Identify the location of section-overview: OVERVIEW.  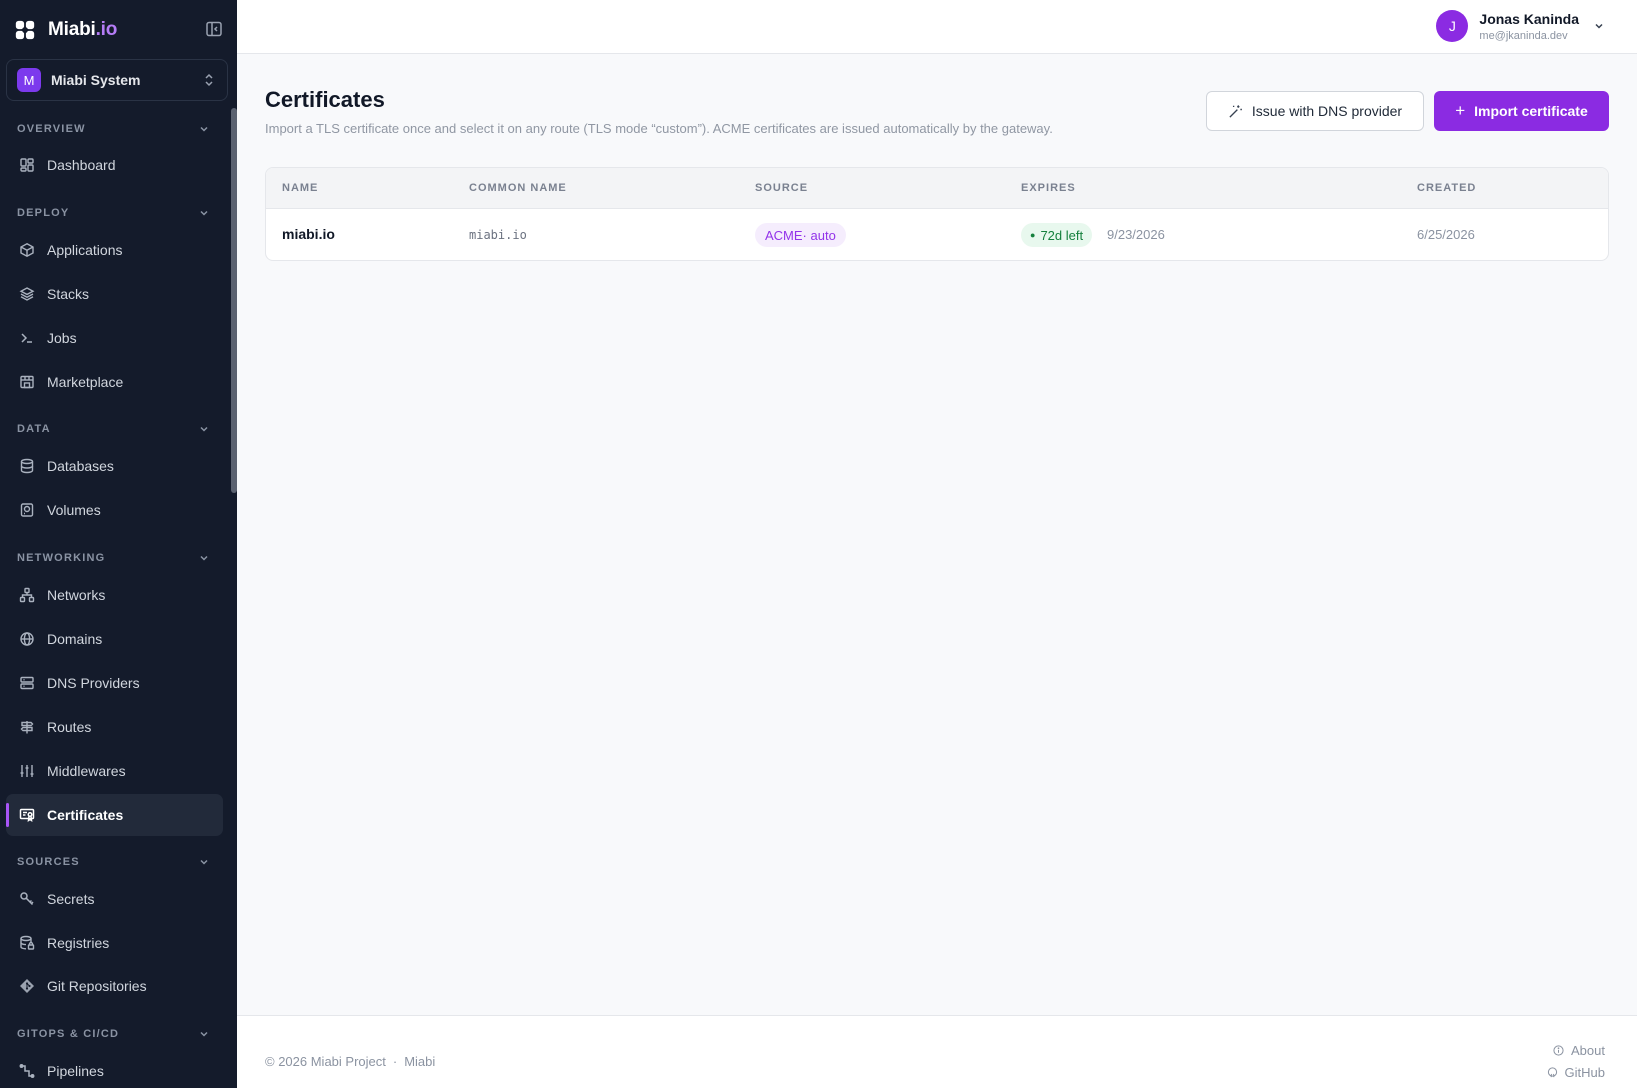
(113, 129).